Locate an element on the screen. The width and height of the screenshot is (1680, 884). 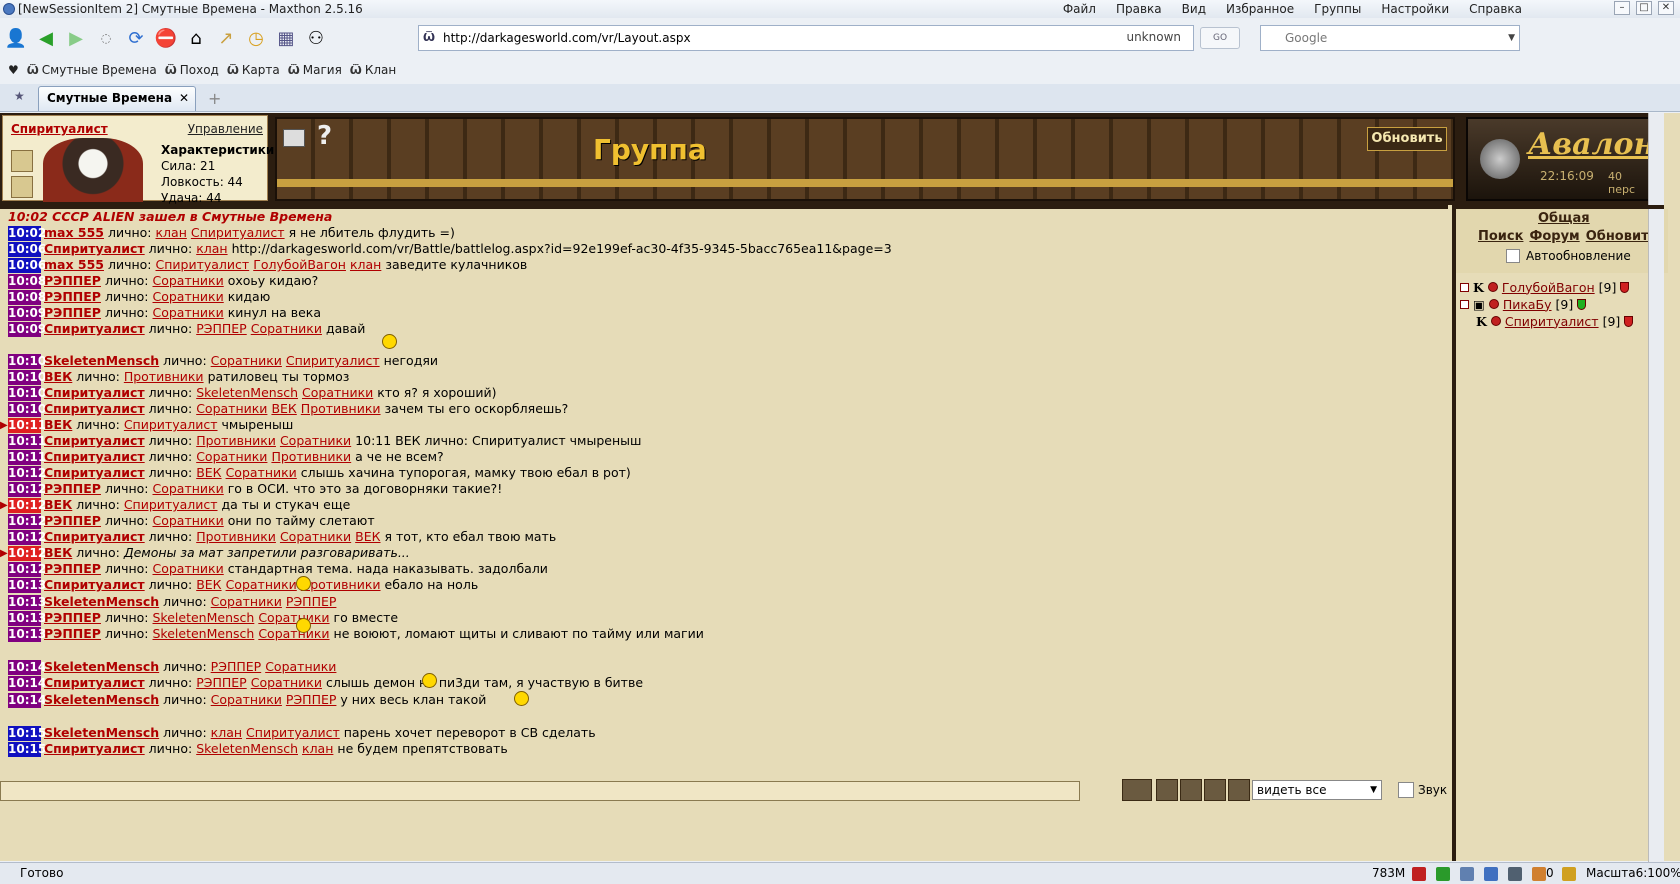
fav-link-3: Ѿ Карта is located at coordinates (253, 70).